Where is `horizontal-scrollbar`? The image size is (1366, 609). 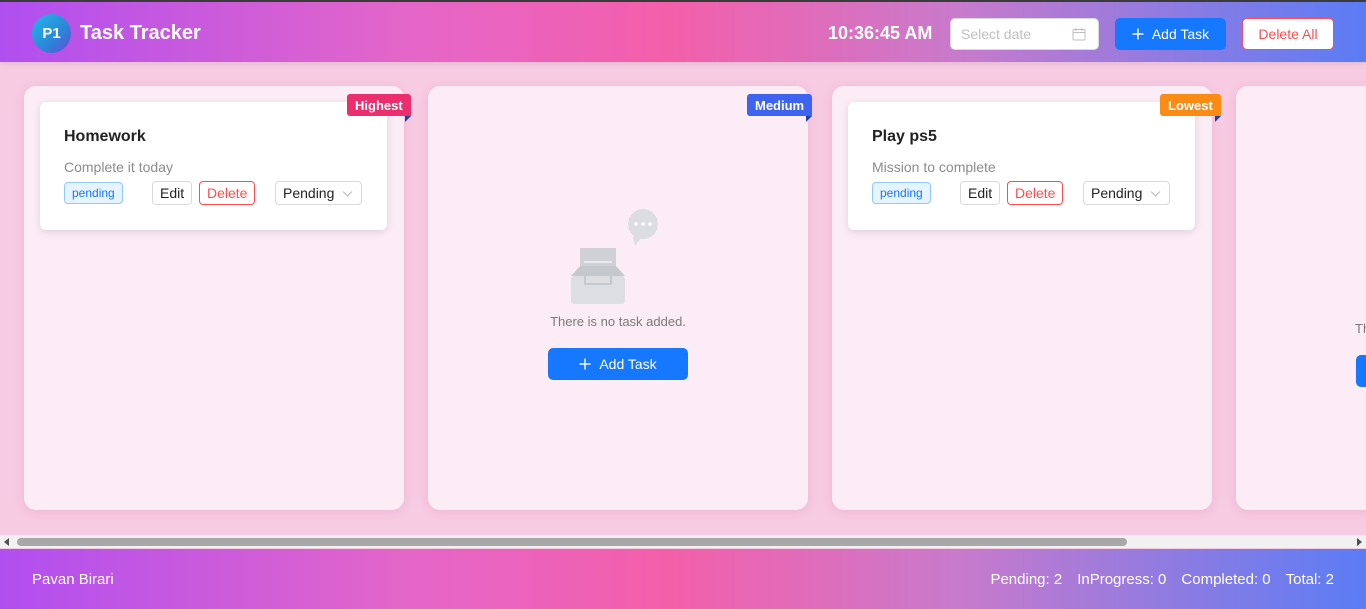 horizontal-scrollbar is located at coordinates (683, 541).